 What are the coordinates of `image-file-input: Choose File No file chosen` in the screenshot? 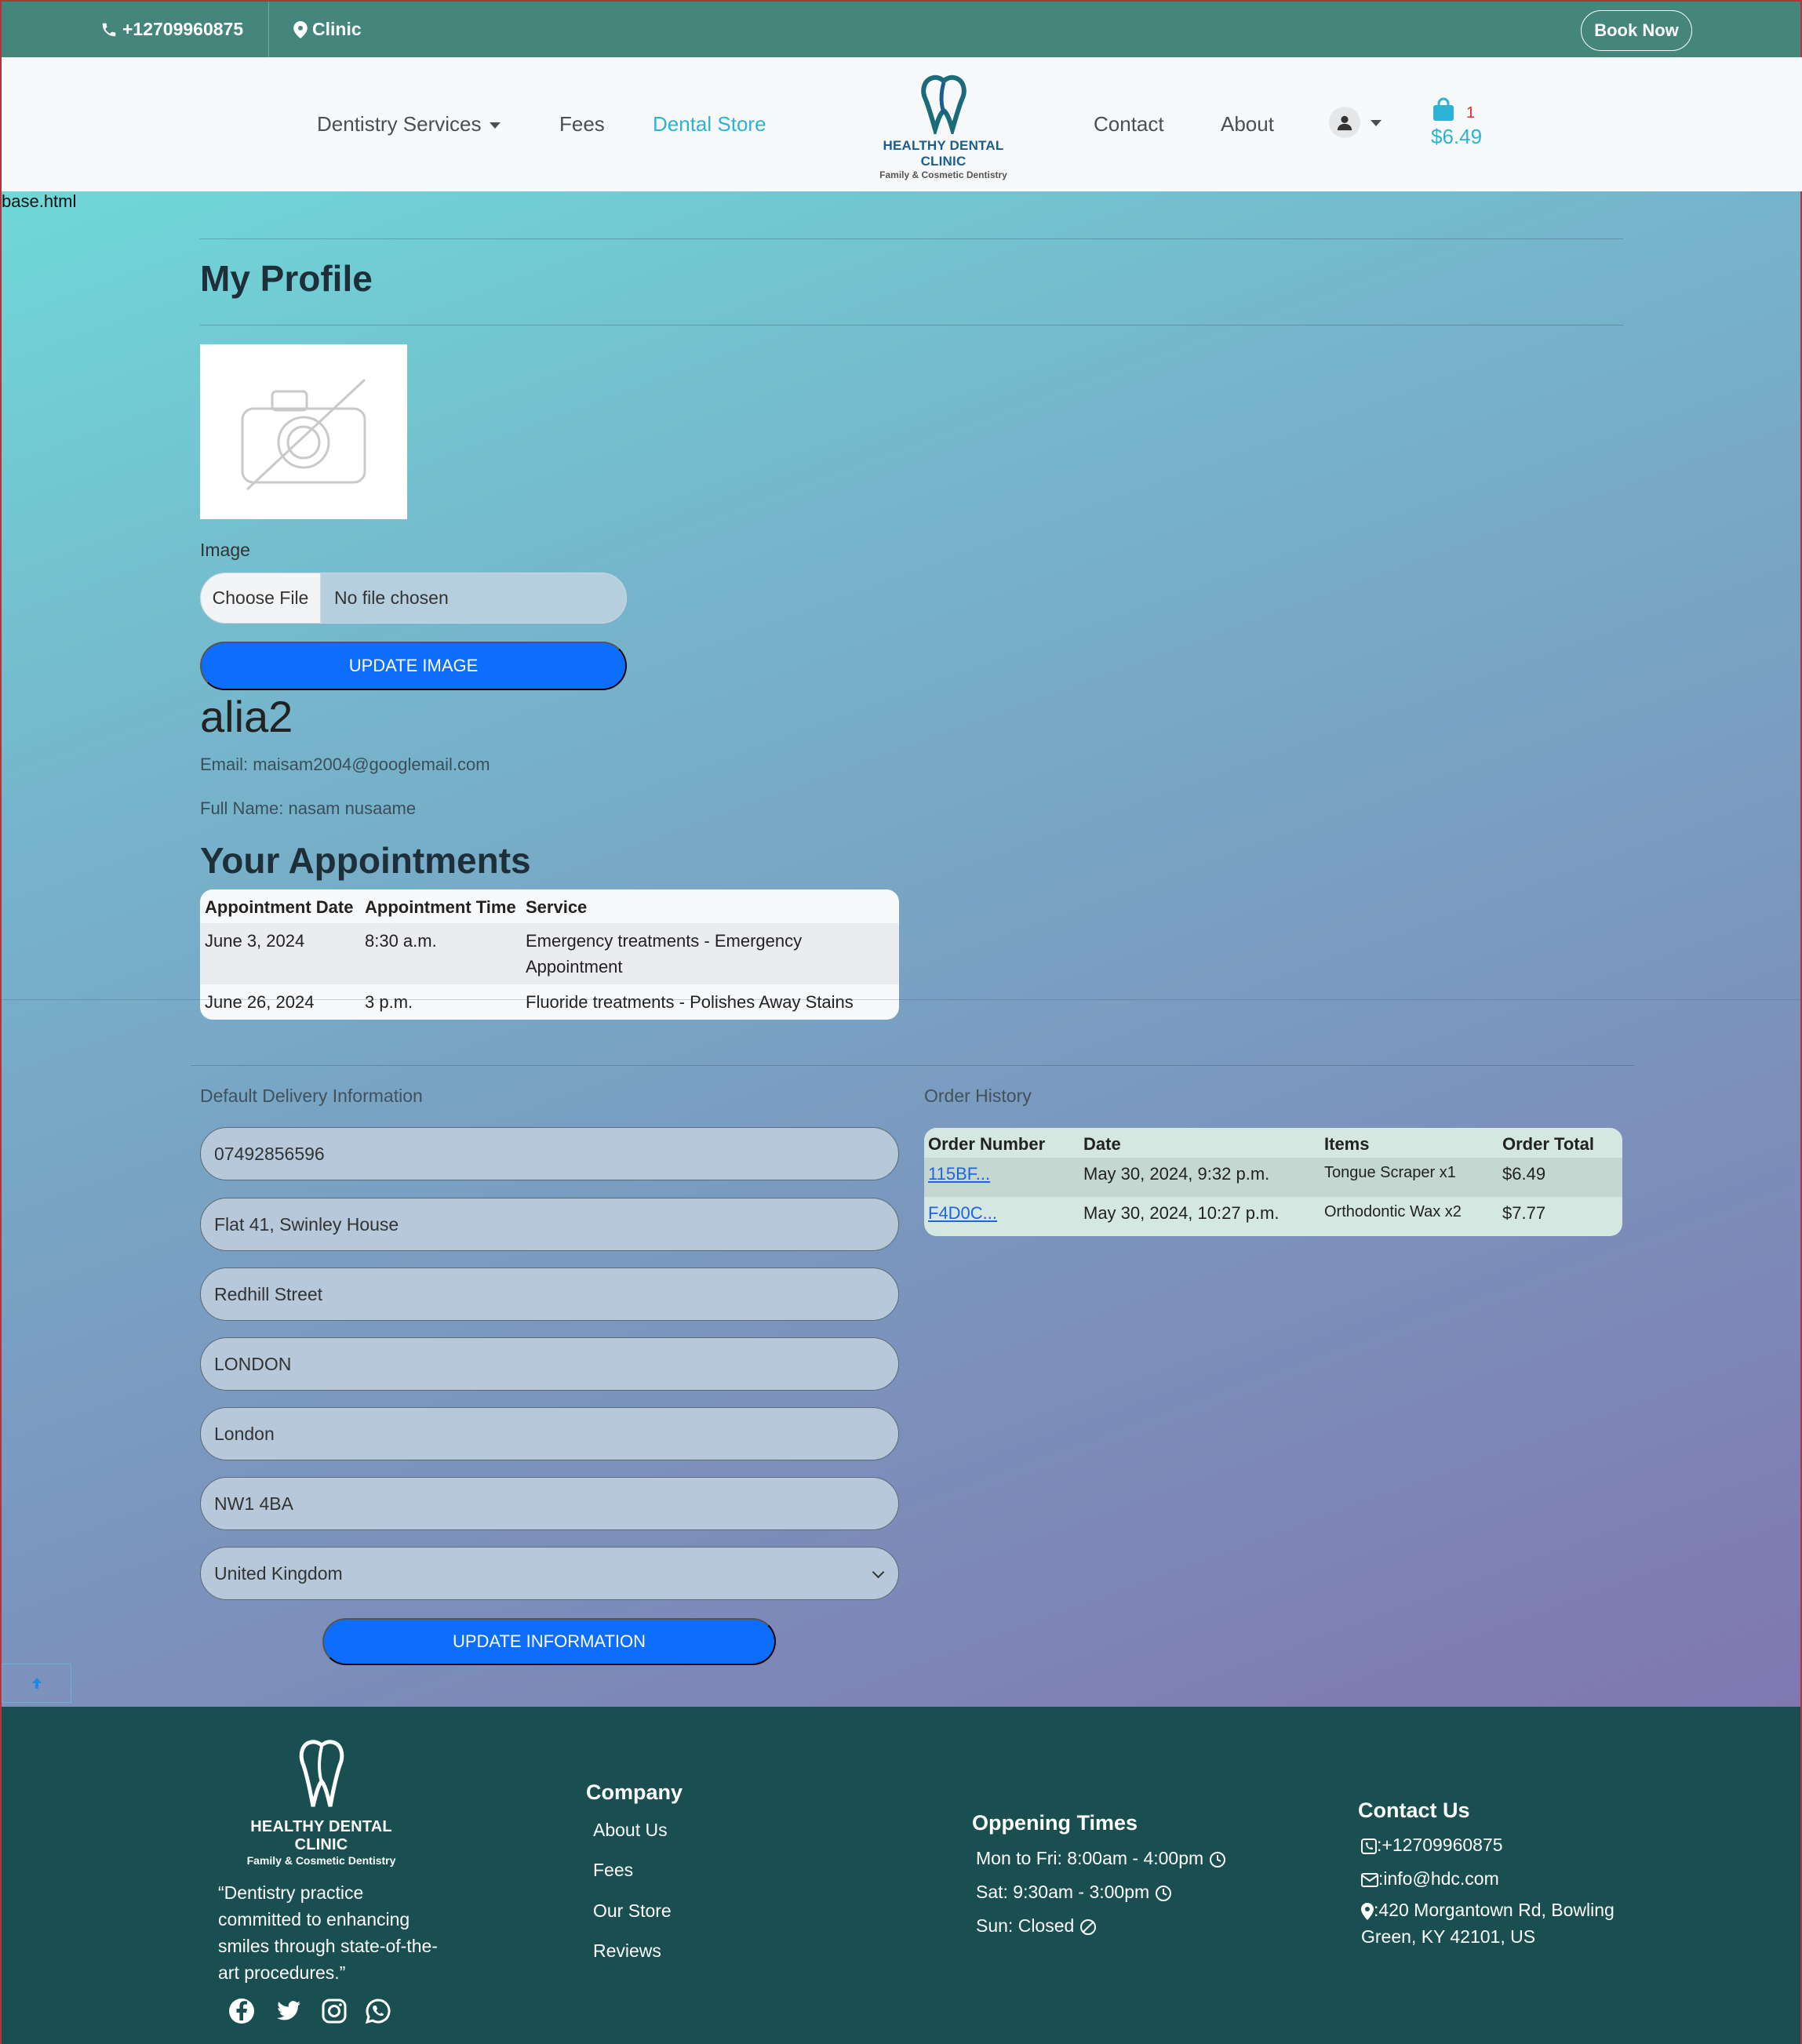 It's located at (413, 598).